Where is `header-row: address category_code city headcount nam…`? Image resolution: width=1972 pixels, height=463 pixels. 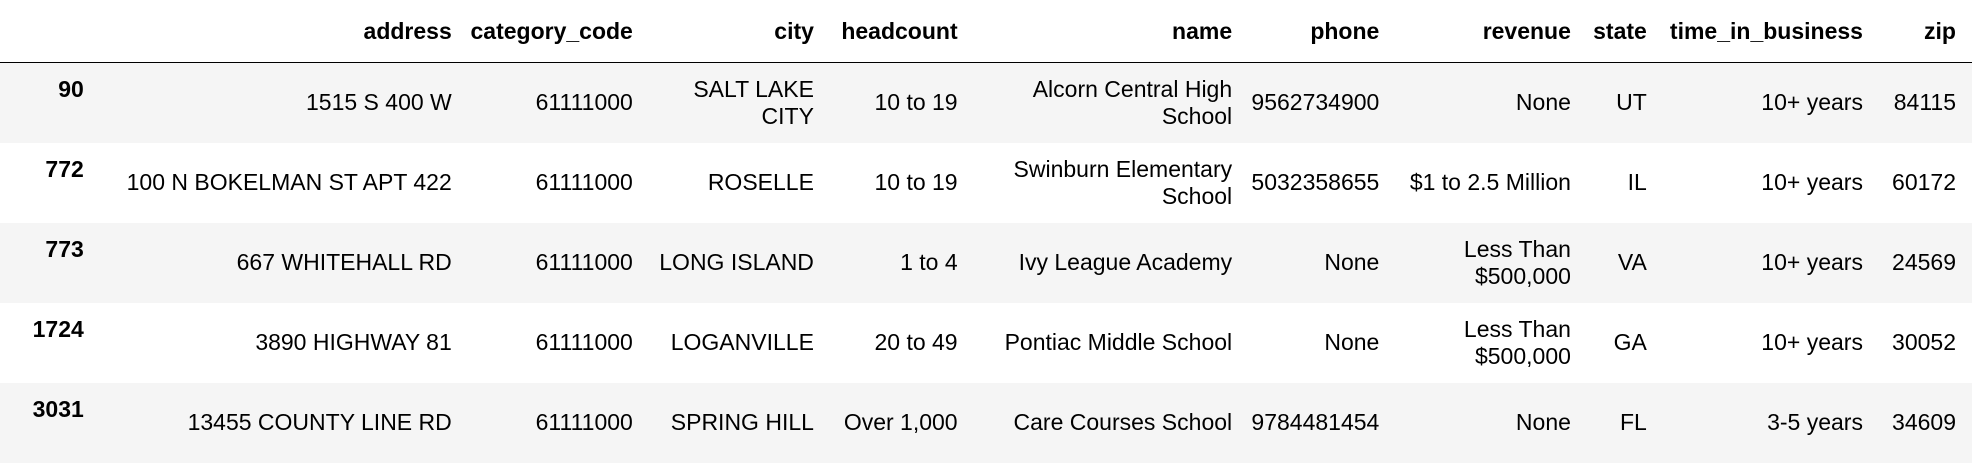
header-row: address category_code city headcount nam… is located at coordinates (986, 31).